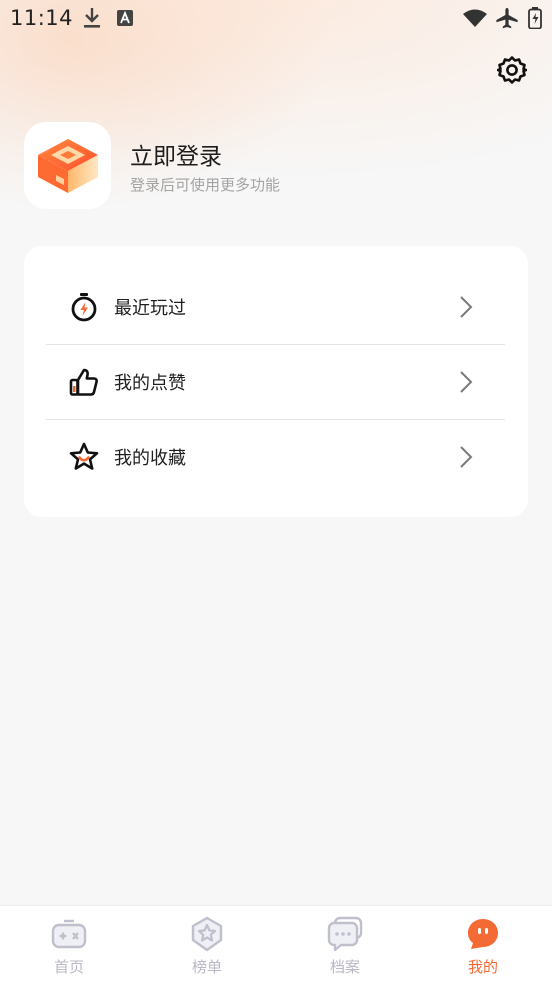 Image resolution: width=552 pixels, height=984 pixels. What do you see at coordinates (475, 20) in the screenshot?
I see `wifi-icon` at bounding box center [475, 20].